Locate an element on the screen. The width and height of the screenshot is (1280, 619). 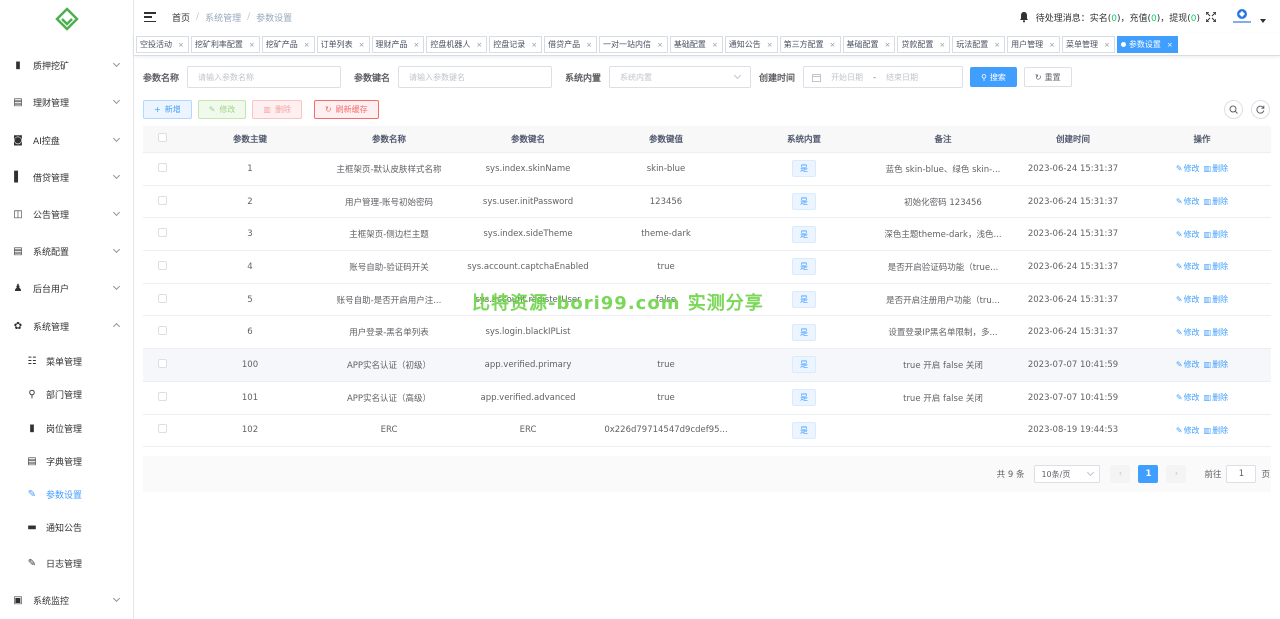
sidebar-item: ◙ AI控盘 is located at coordinates (66, 140).